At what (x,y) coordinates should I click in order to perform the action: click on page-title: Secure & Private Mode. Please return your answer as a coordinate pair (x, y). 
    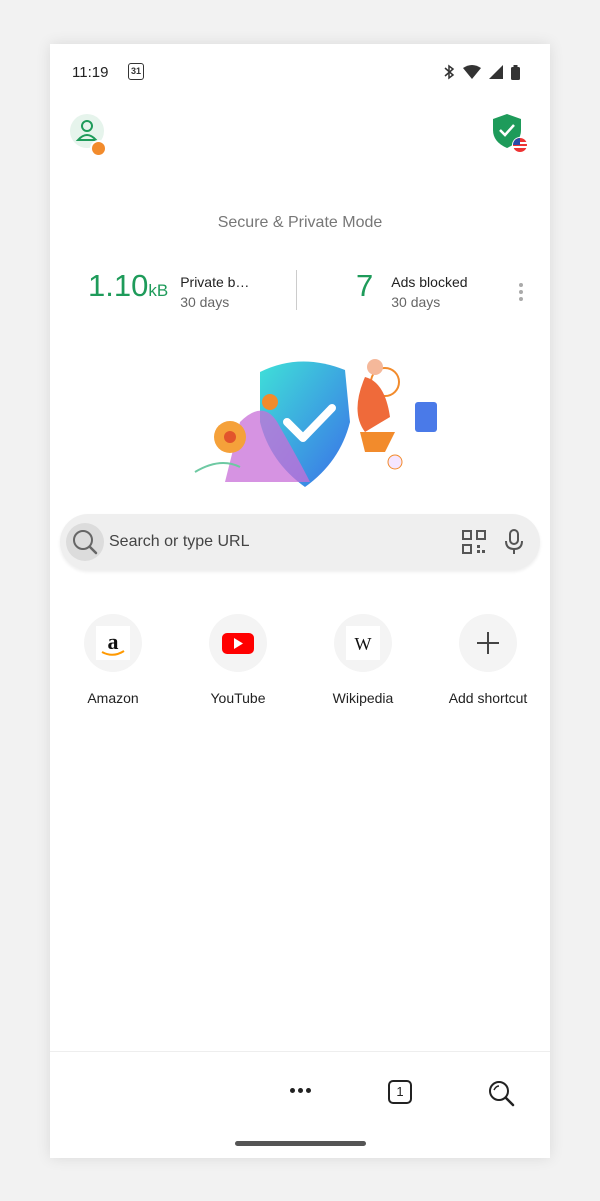
    Looking at the image, I should click on (300, 222).